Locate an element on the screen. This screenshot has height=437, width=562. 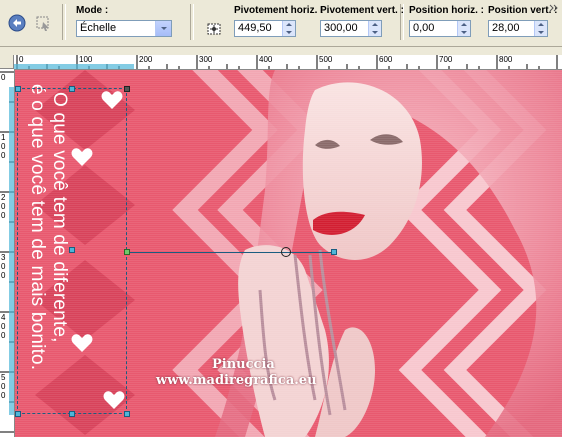
pivot-horizontal-value: 449,50 is located at coordinates (255, 28).